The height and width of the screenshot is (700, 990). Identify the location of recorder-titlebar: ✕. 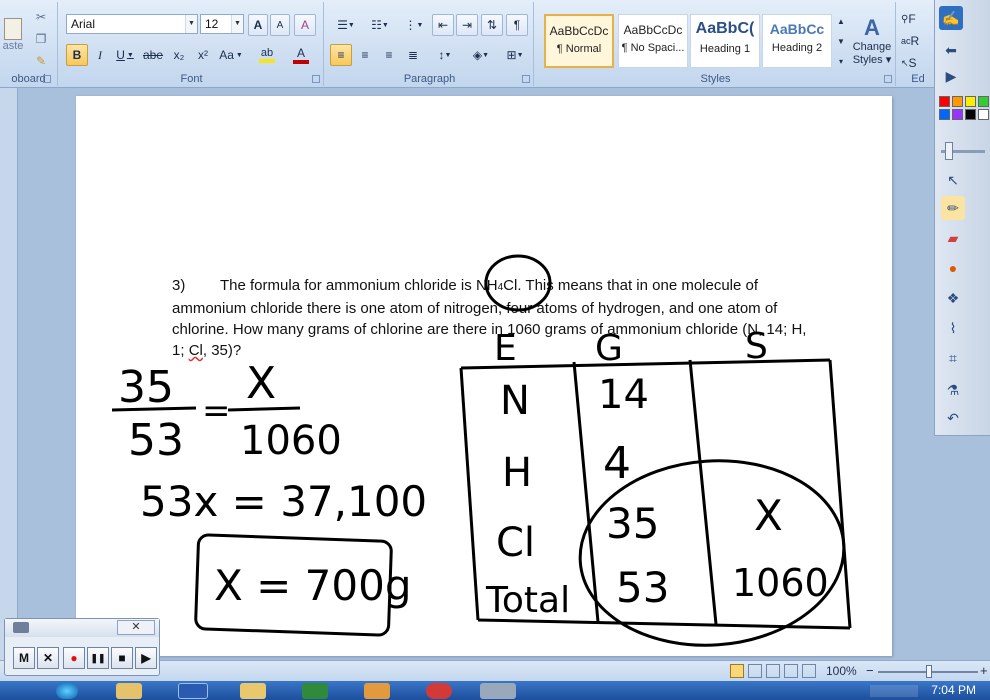
(82, 628).